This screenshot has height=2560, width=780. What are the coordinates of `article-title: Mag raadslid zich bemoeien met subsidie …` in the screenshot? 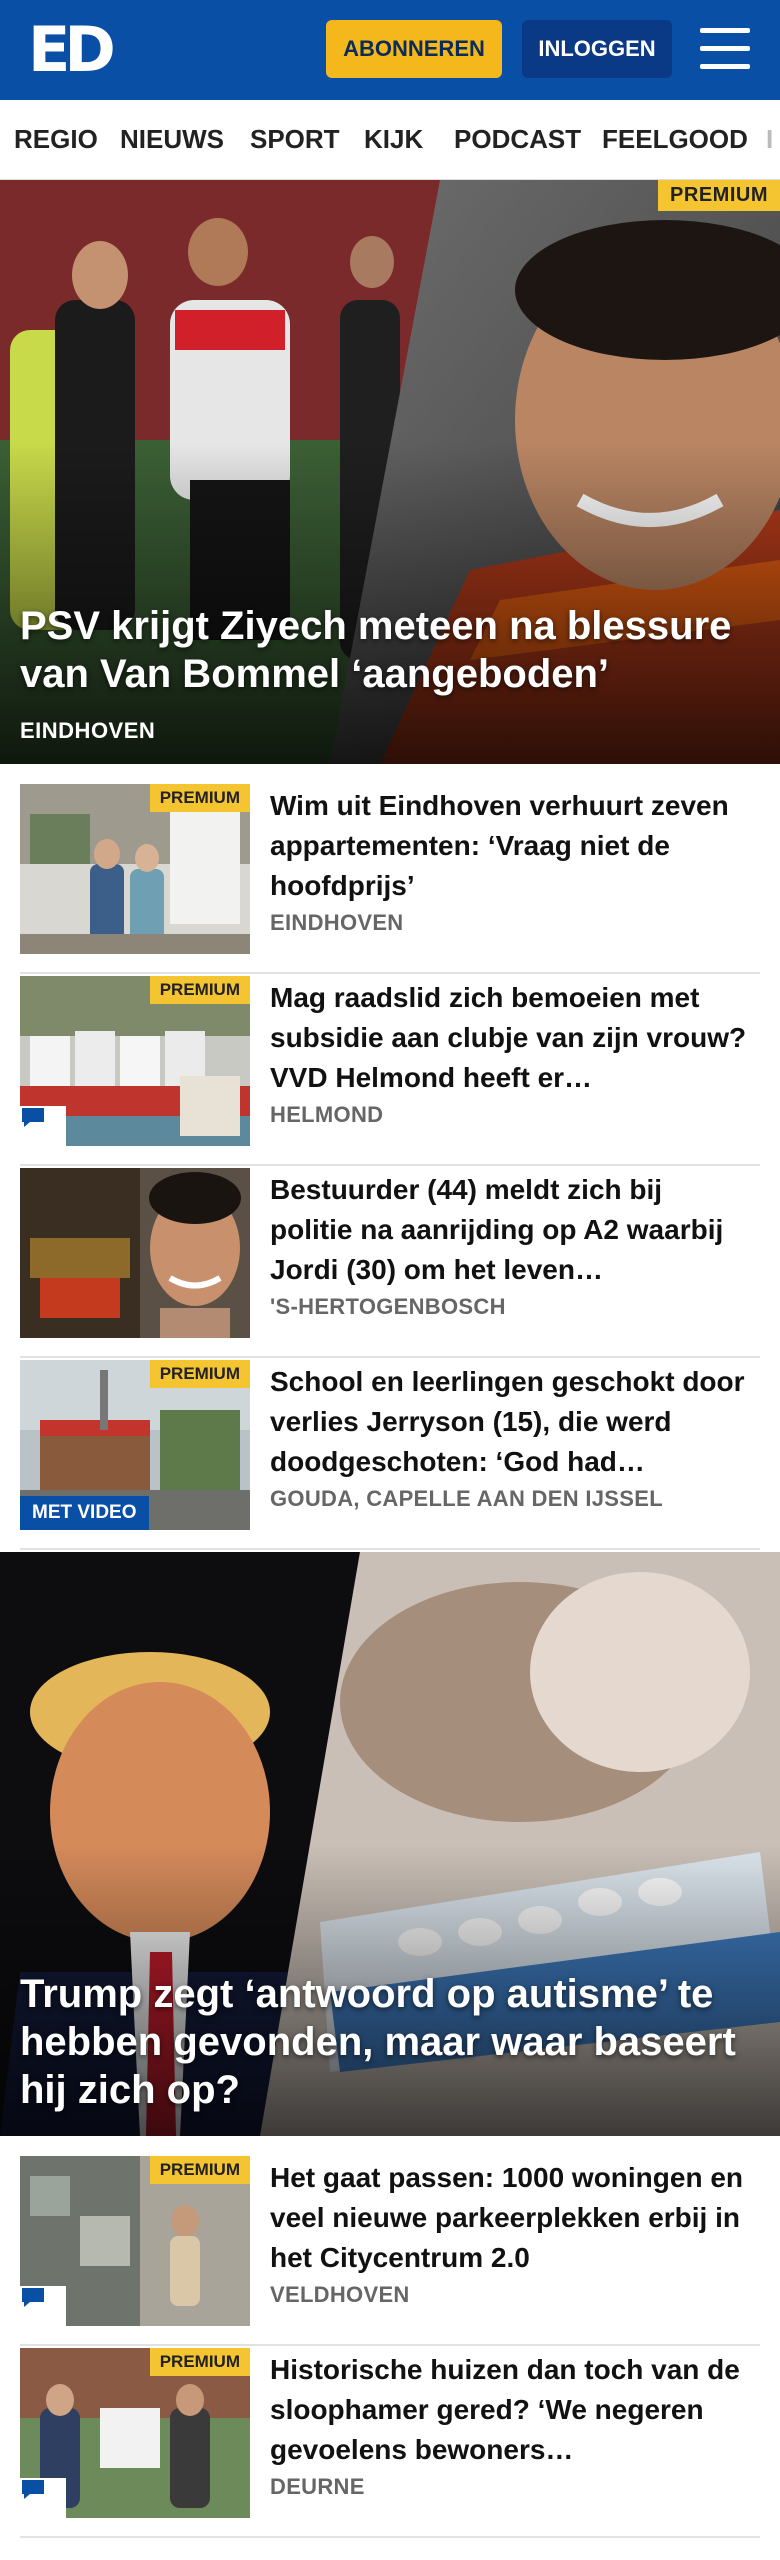 It's located at (510, 1038).